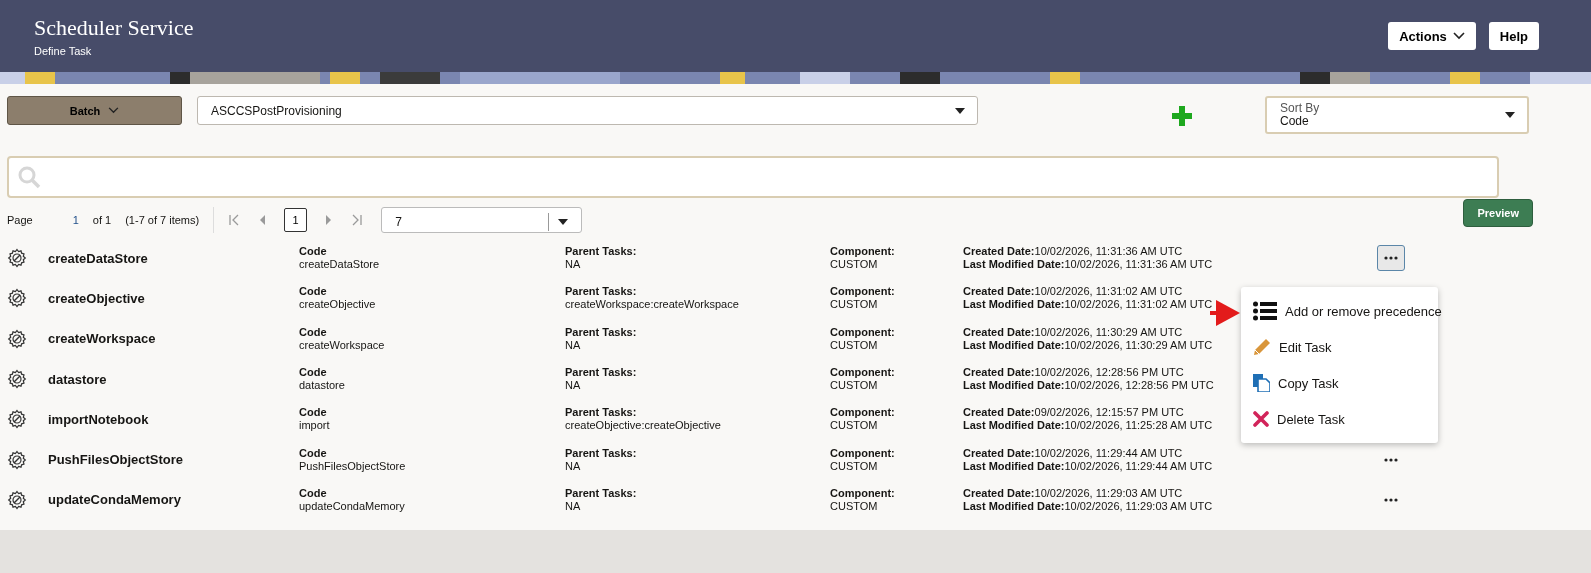  I want to click on menu-item: Edit Task, so click(1305, 347).